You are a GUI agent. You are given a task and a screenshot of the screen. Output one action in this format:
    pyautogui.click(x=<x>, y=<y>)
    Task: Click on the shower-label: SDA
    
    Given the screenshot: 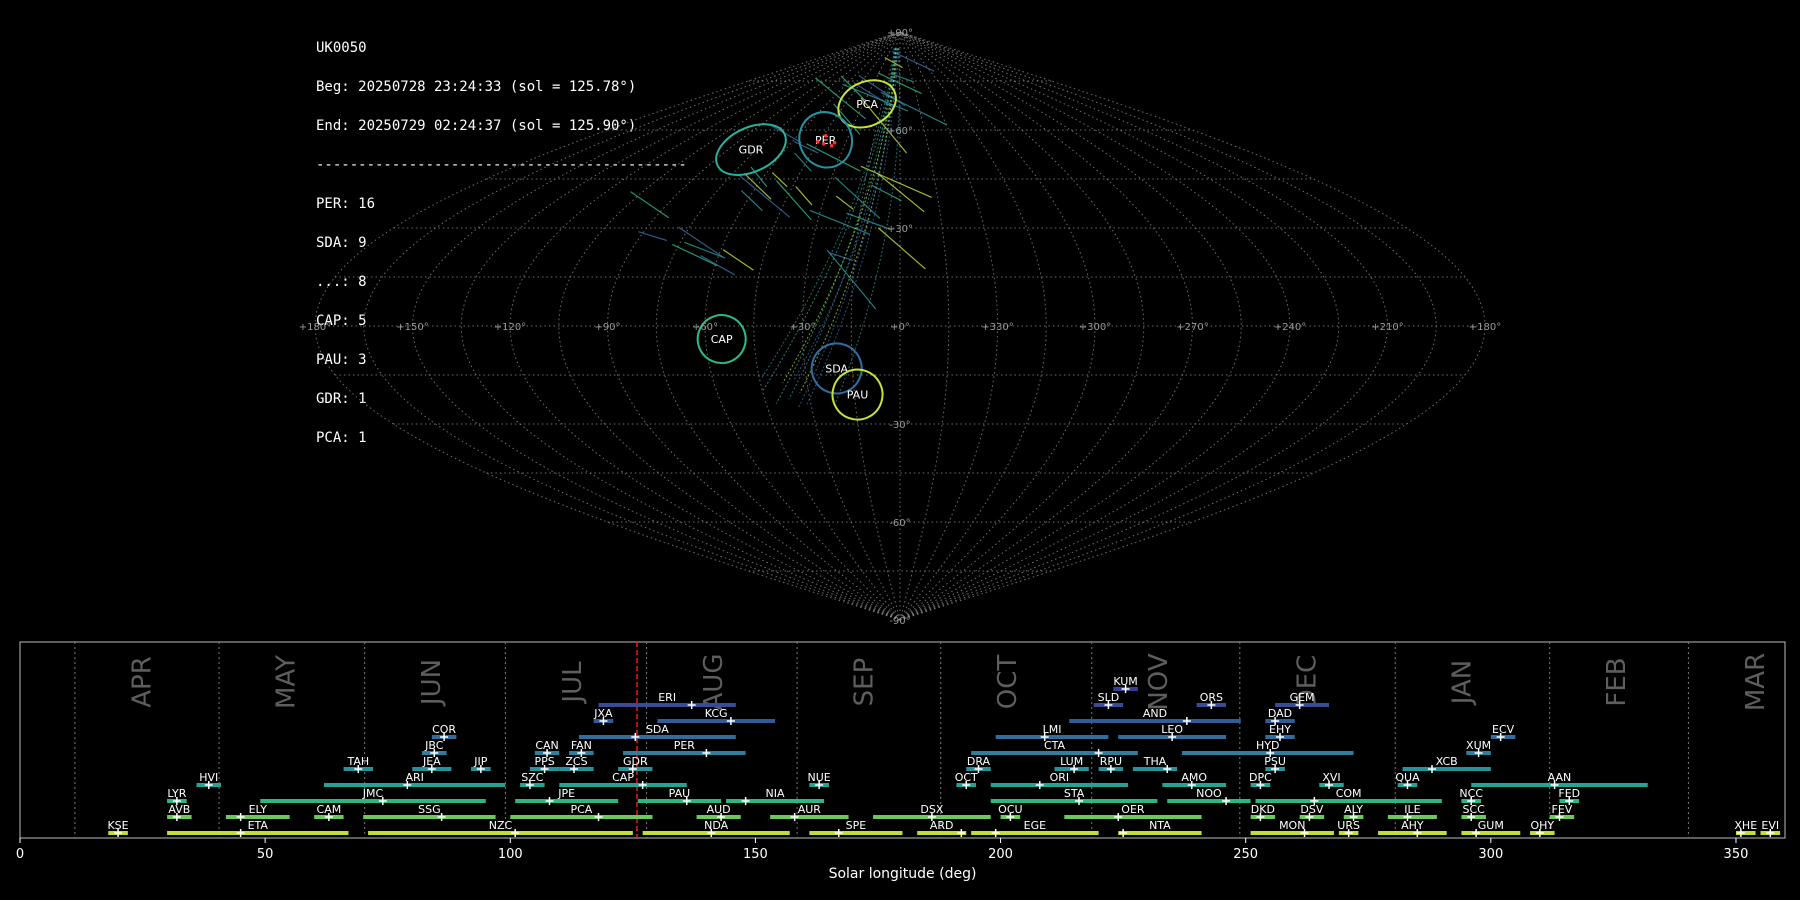 What is the action you would take?
    pyautogui.click(x=657, y=729)
    